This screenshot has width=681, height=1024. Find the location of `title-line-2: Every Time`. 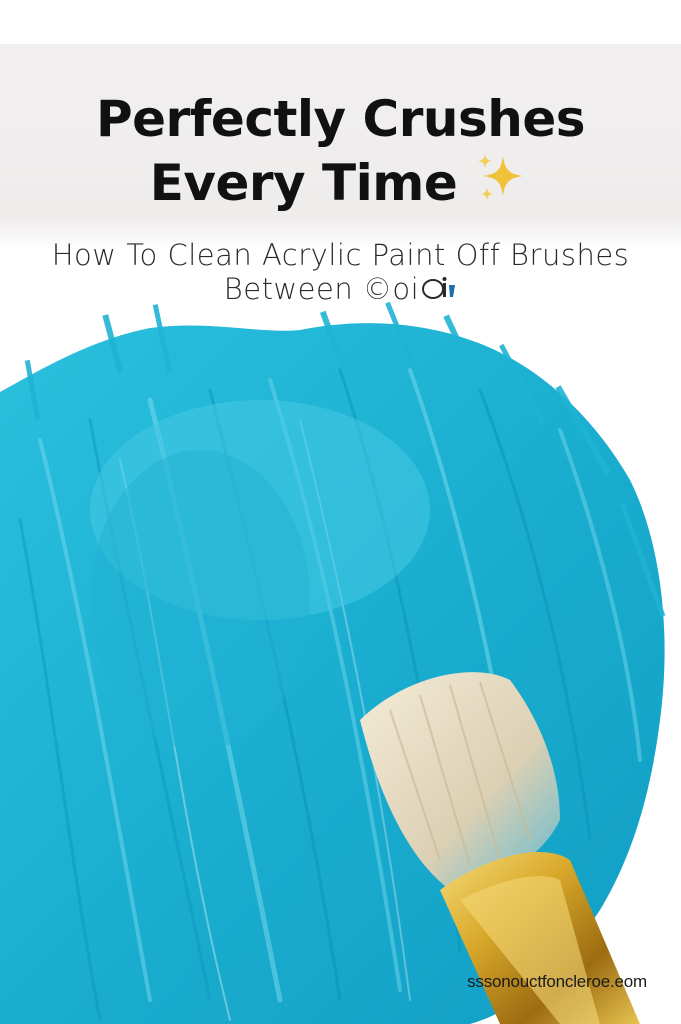

title-line-2: Every Time is located at coordinates (340, 182).